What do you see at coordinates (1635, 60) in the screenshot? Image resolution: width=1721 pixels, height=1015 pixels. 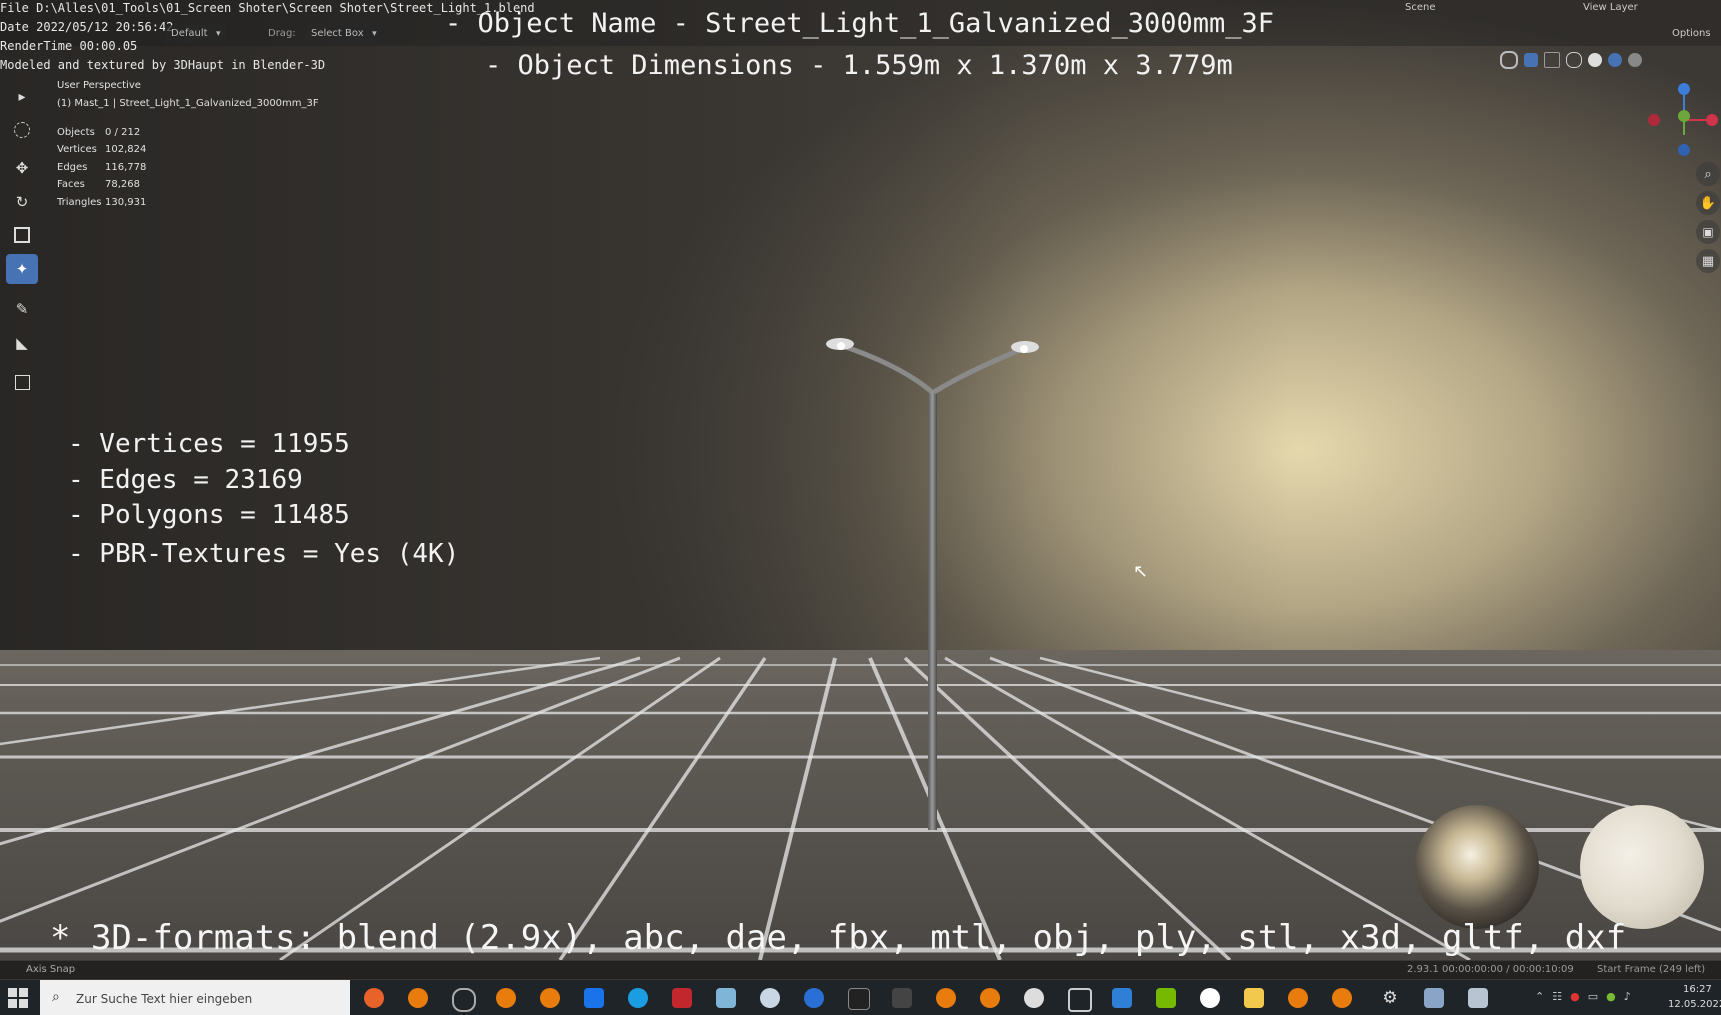 I see `rendered-shading-icon` at bounding box center [1635, 60].